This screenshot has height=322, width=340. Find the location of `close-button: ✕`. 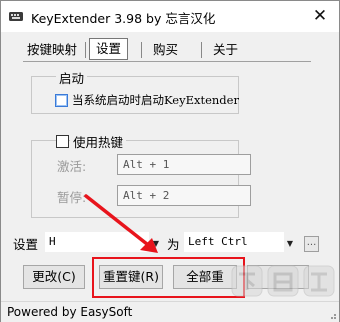

close-button: ✕ is located at coordinates (320, 16).